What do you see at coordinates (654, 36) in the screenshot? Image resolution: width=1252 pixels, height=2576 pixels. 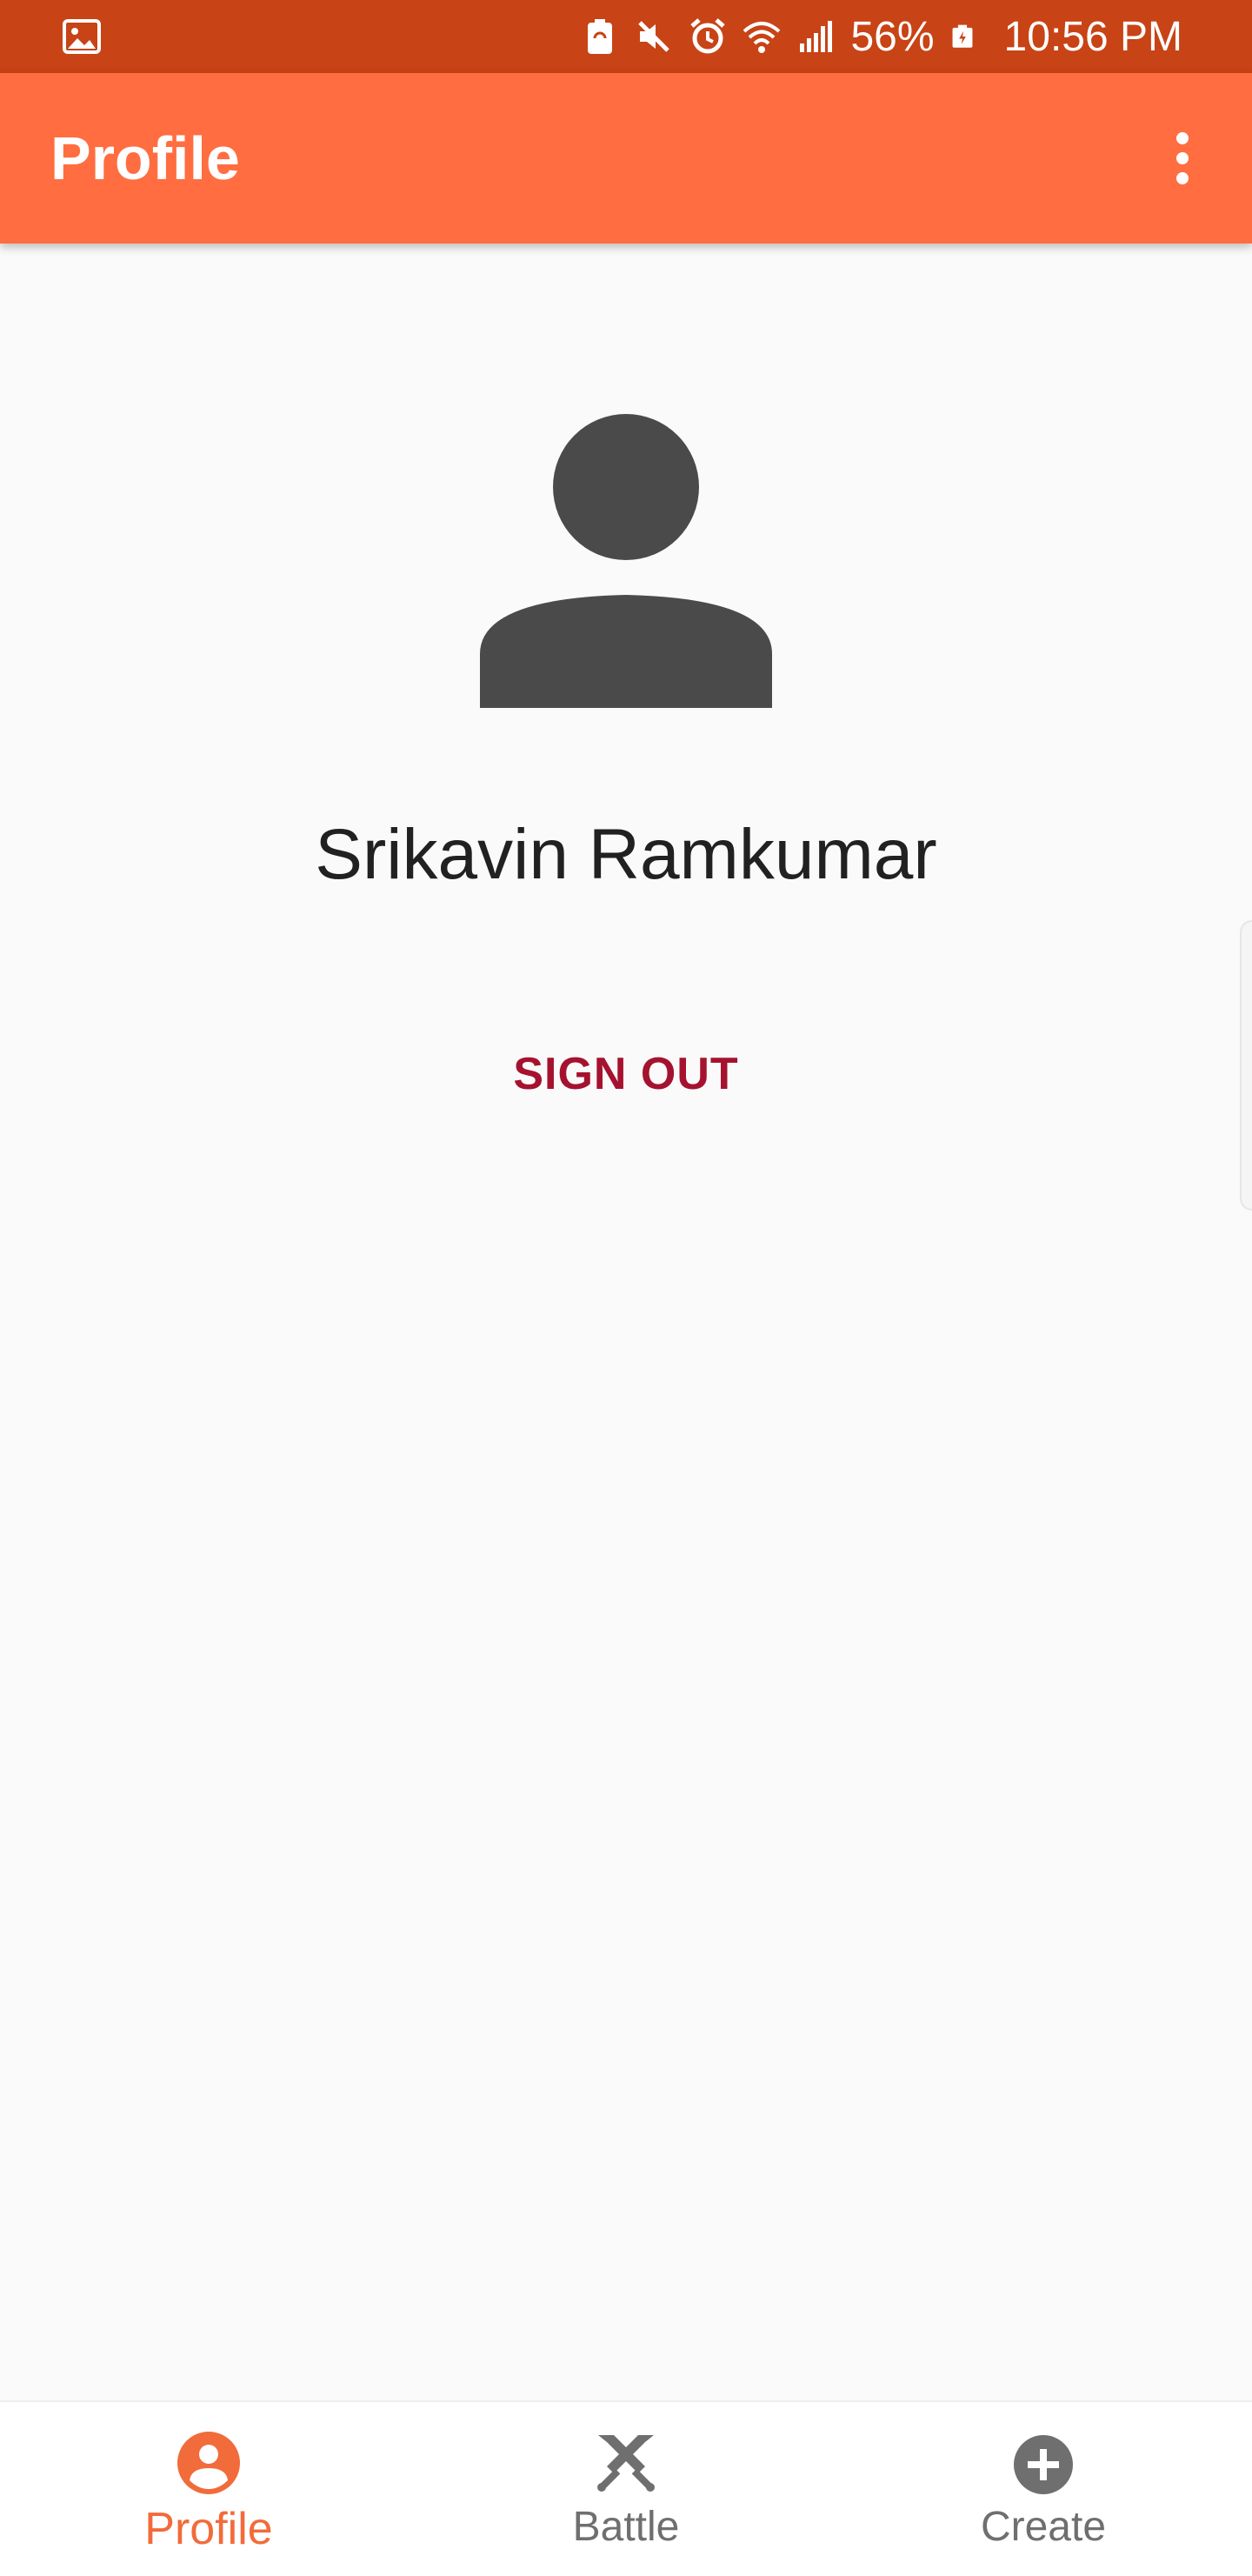 I see `mute-icon` at bounding box center [654, 36].